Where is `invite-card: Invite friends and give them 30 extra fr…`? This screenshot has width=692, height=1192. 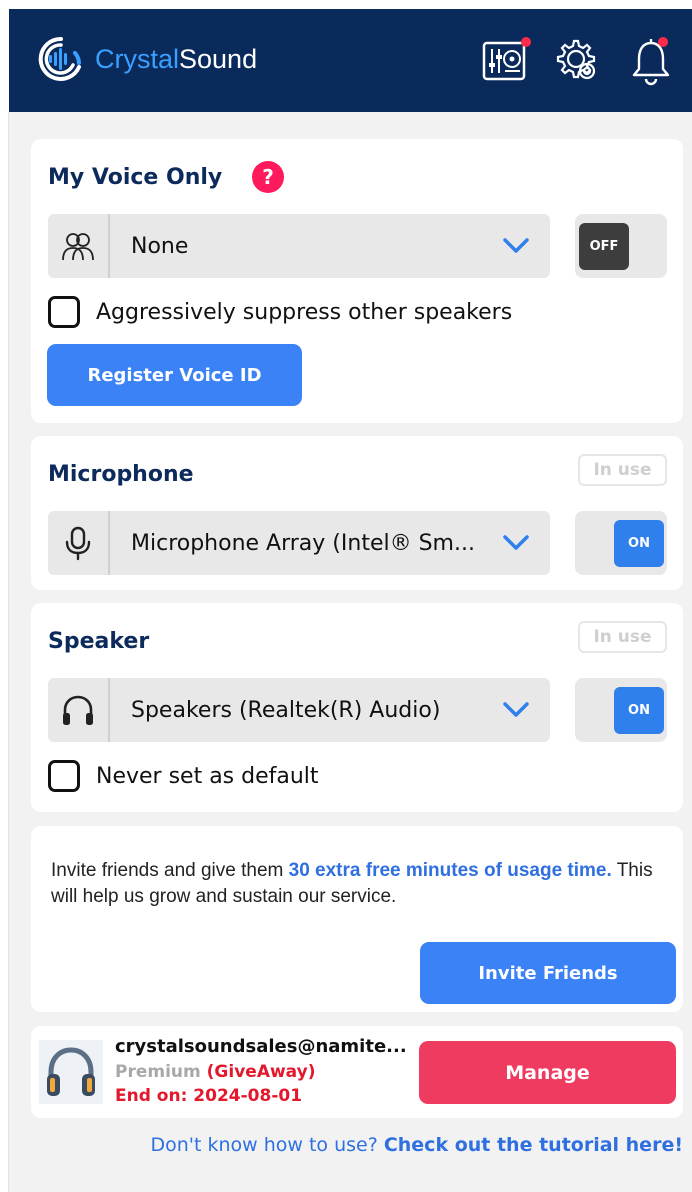 invite-card: Invite friends and give them 30 extra fr… is located at coordinates (357, 919).